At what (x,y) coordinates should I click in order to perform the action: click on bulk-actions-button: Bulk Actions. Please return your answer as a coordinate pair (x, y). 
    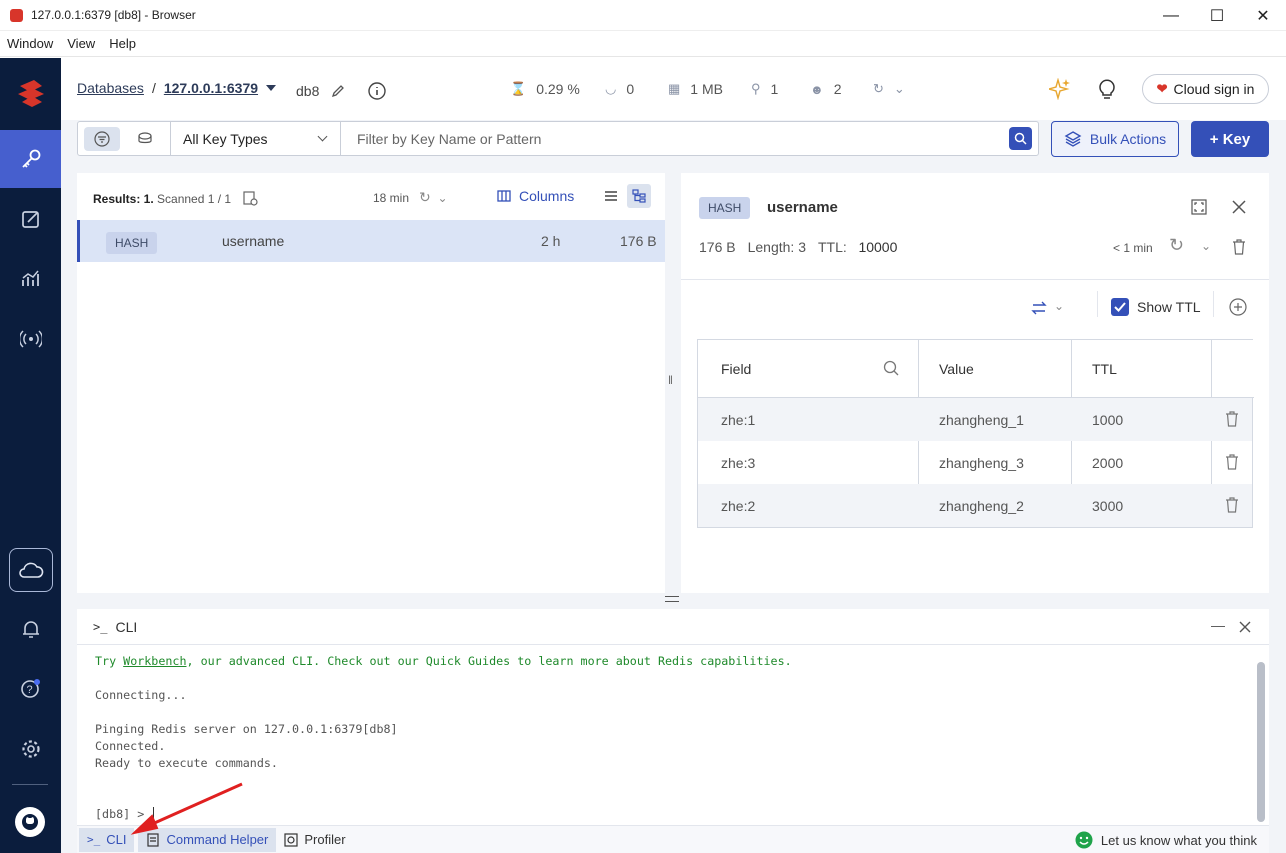
    Looking at the image, I should click on (1115, 139).